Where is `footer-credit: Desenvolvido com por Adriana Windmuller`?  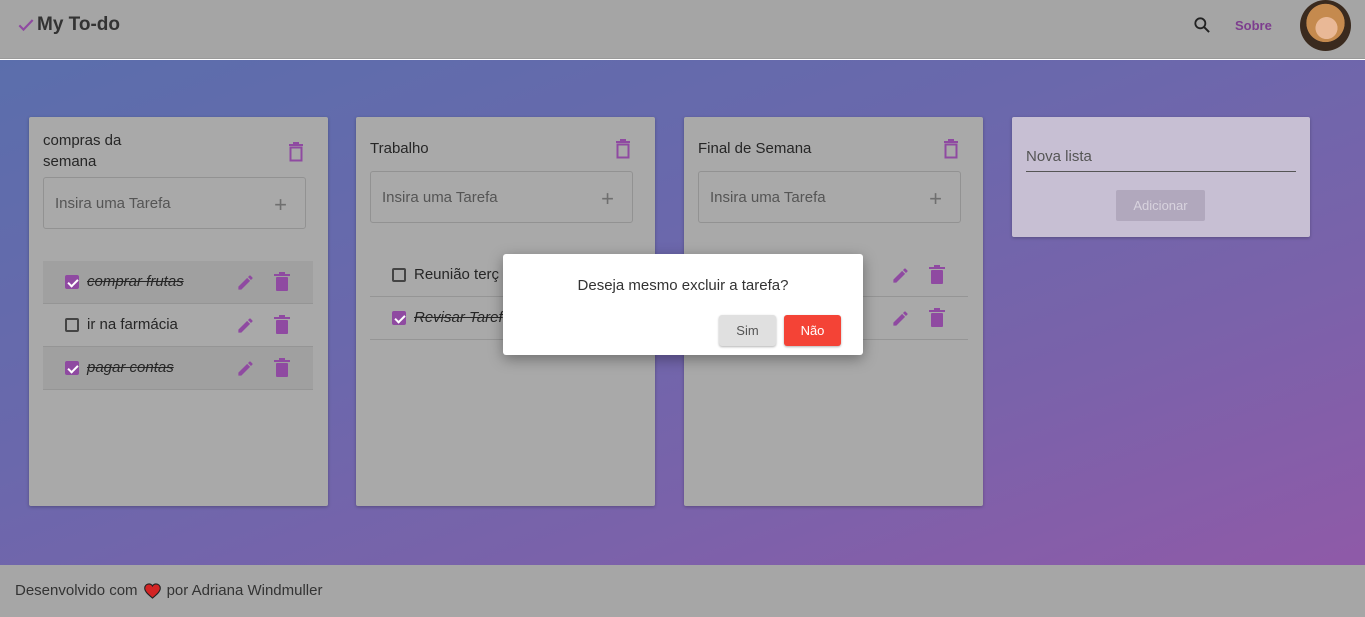
footer-credit: Desenvolvido com por Adriana Windmuller is located at coordinates (169, 590).